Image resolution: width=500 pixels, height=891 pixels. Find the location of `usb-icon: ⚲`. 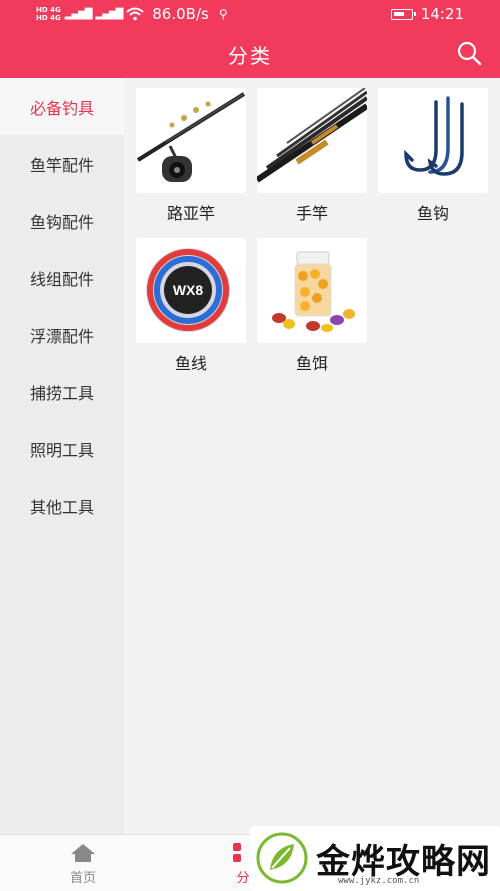

usb-icon: ⚲ is located at coordinates (223, 14).